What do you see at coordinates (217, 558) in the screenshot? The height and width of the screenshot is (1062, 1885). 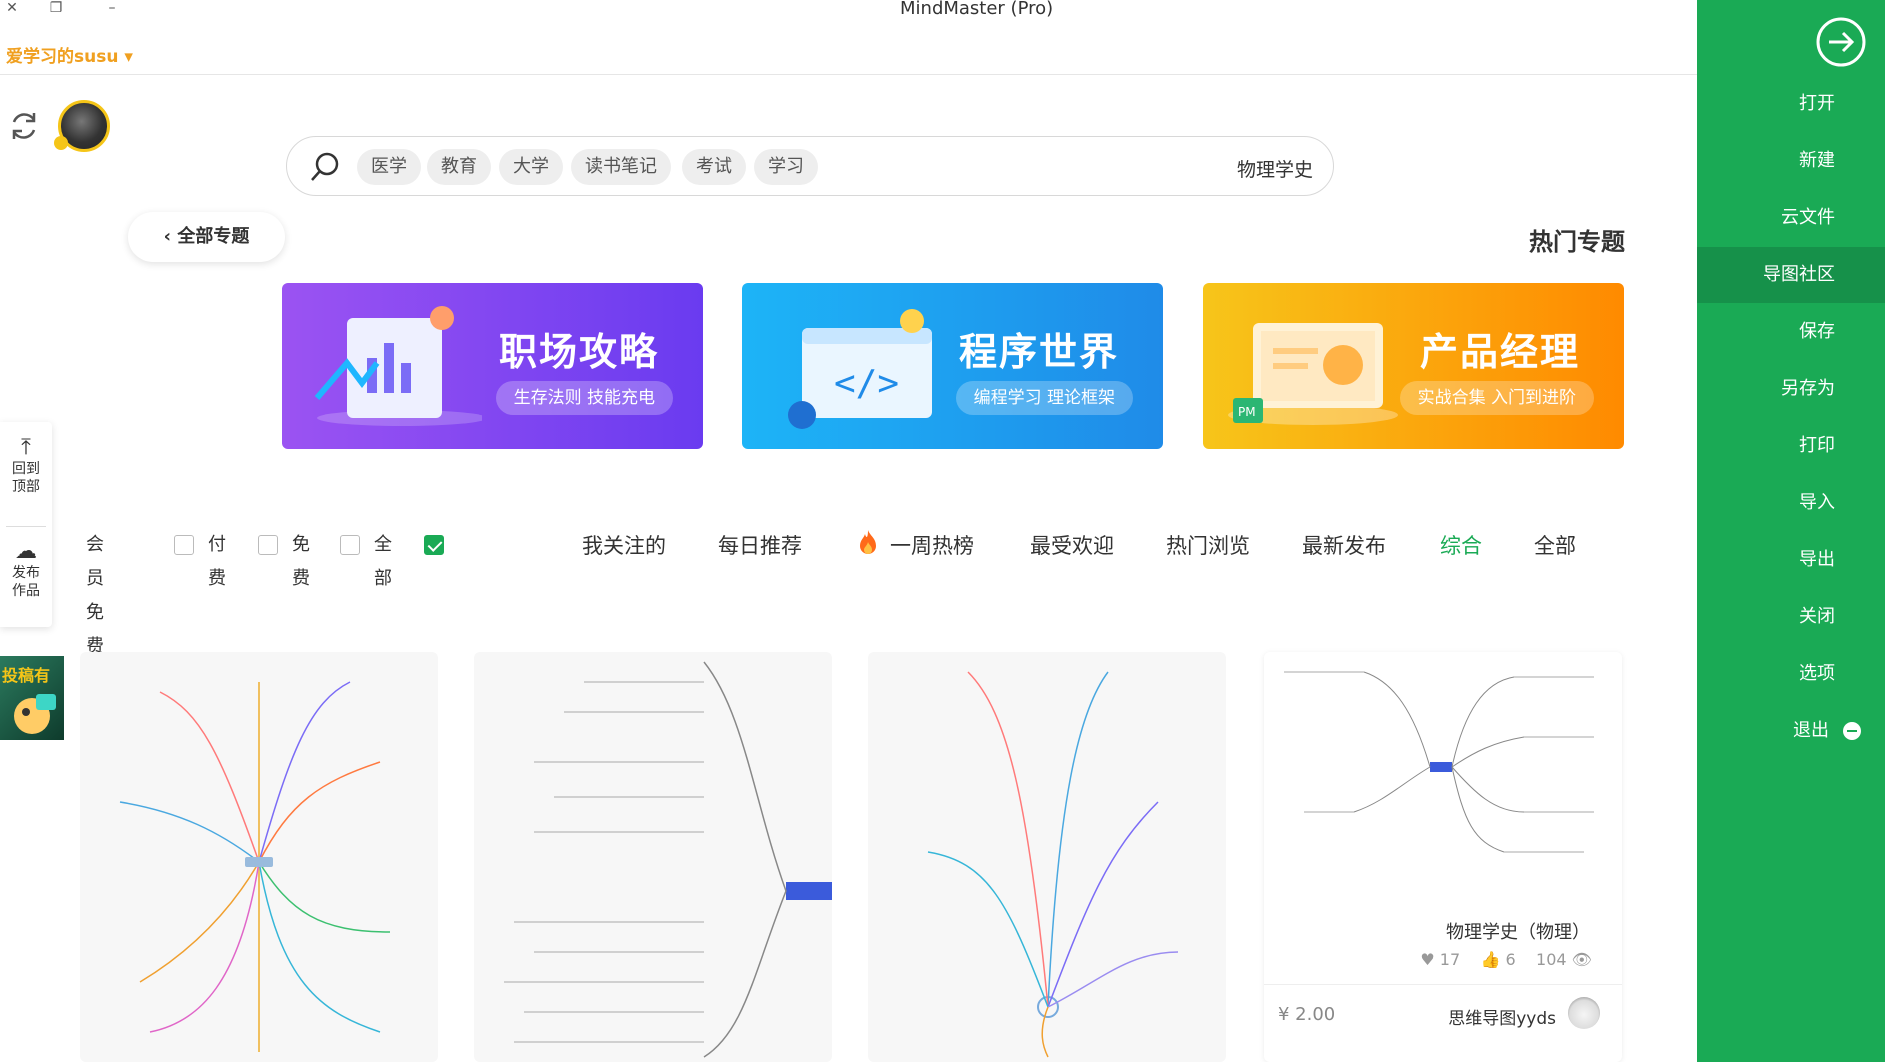 I see `filter-paid: 付费` at bounding box center [217, 558].